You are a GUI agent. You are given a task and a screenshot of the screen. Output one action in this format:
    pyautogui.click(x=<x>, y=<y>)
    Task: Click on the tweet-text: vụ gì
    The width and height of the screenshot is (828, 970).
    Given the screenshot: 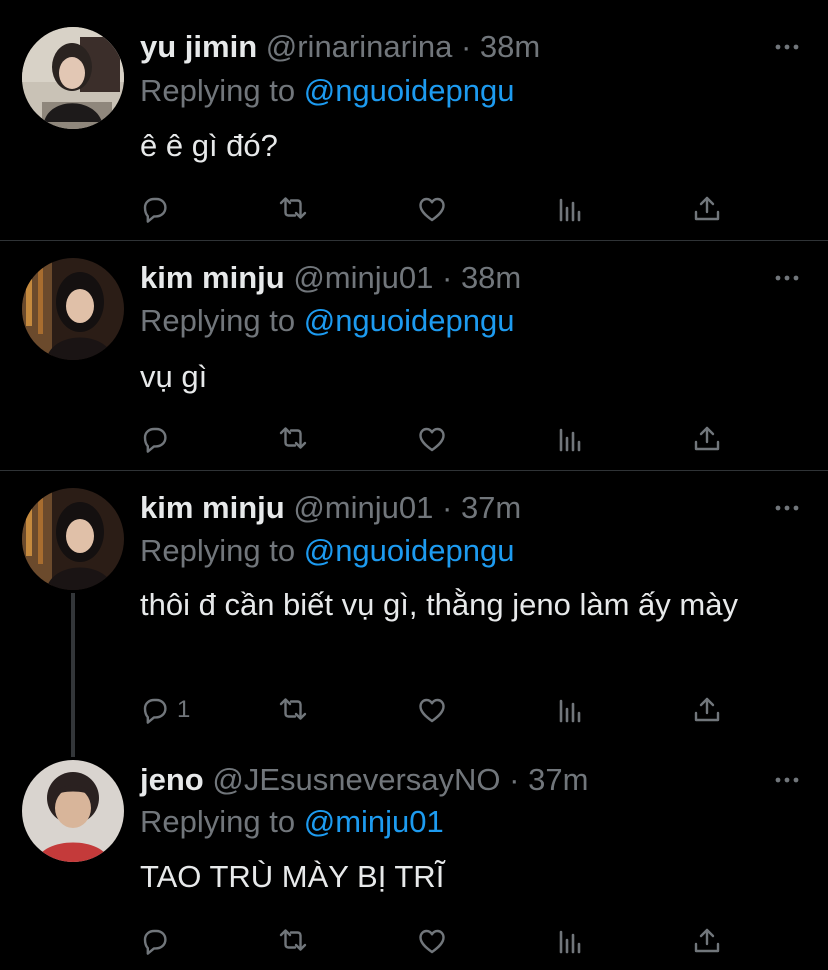 What is the action you would take?
    pyautogui.click(x=174, y=376)
    